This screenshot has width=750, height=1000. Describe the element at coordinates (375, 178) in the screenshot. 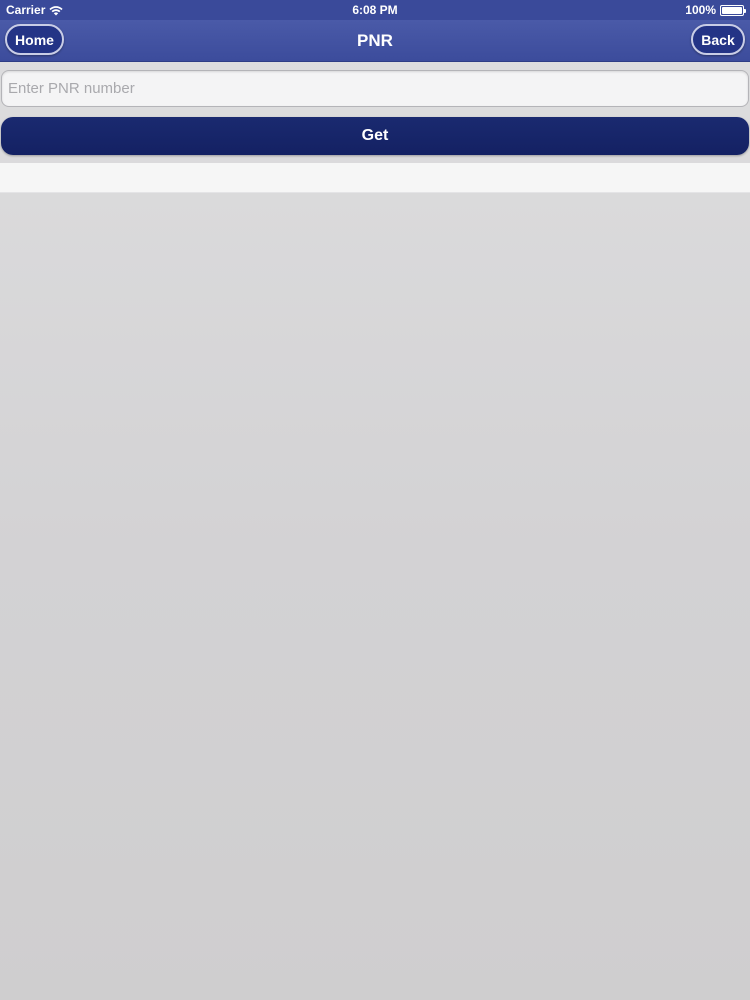

I see `result-area` at that location.